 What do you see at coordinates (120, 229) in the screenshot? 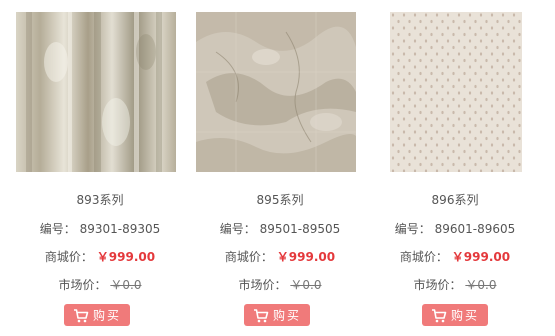
I see `product-code-value: 89301-89305` at bounding box center [120, 229].